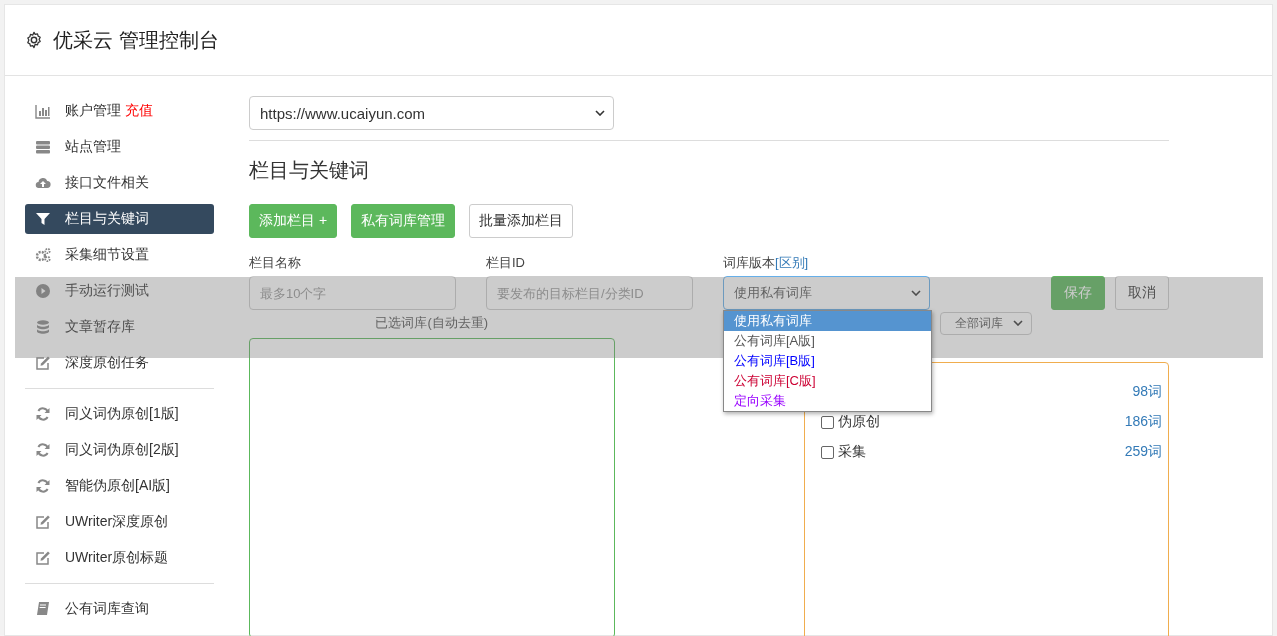  What do you see at coordinates (119, 486) in the screenshot?
I see `sidebar-item: 智能伪原创[AI版]` at bounding box center [119, 486].